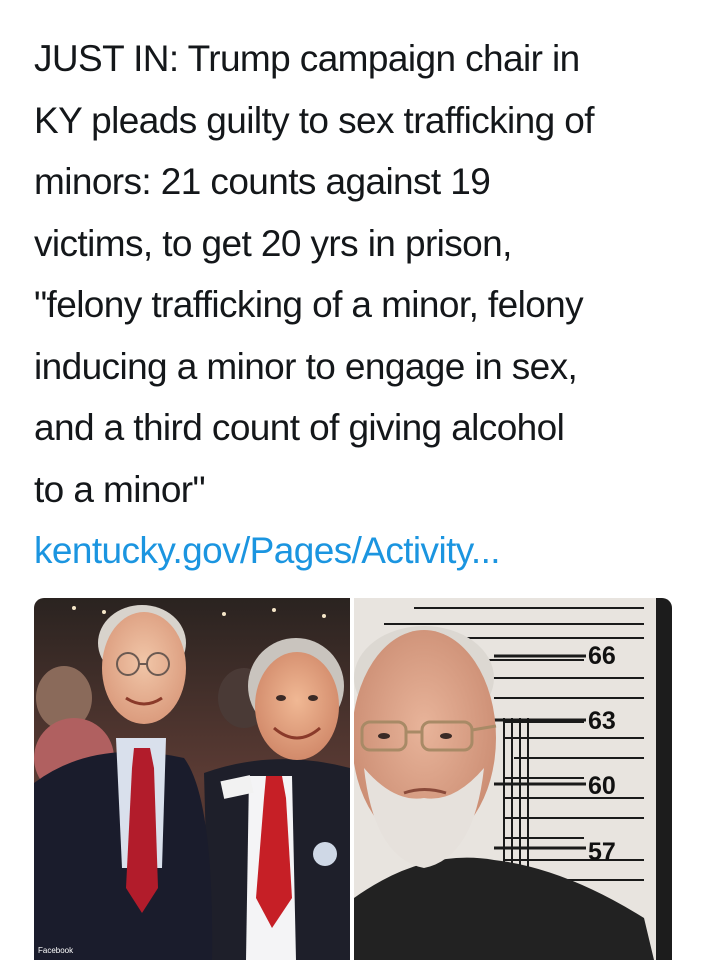 The height and width of the screenshot is (960, 706). I want to click on height-mark-60: 60, so click(602, 786).